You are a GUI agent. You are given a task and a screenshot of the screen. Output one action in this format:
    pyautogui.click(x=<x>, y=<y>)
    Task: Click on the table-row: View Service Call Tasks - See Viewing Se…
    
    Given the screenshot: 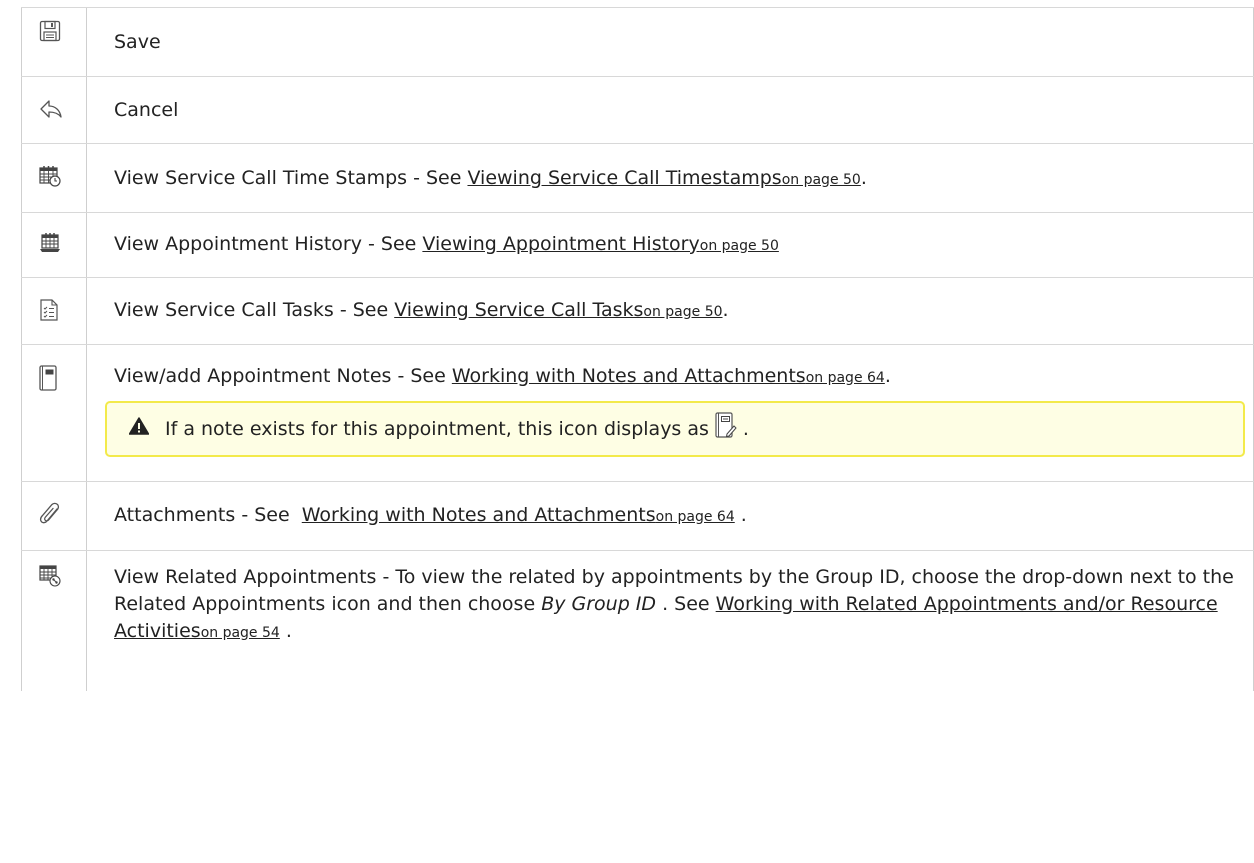 What is the action you would take?
    pyautogui.click(x=637, y=310)
    